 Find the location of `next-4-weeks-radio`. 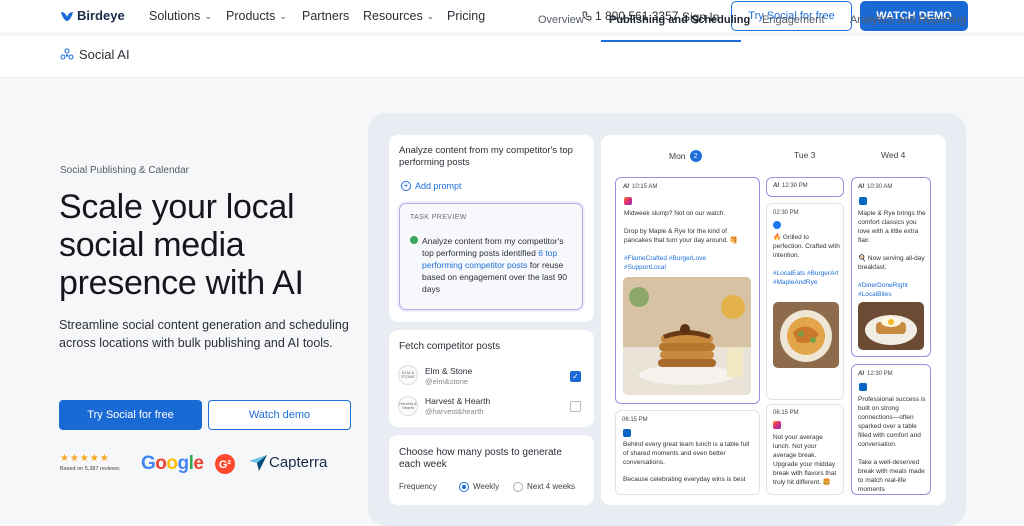

next-4-weeks-radio is located at coordinates (518, 487).